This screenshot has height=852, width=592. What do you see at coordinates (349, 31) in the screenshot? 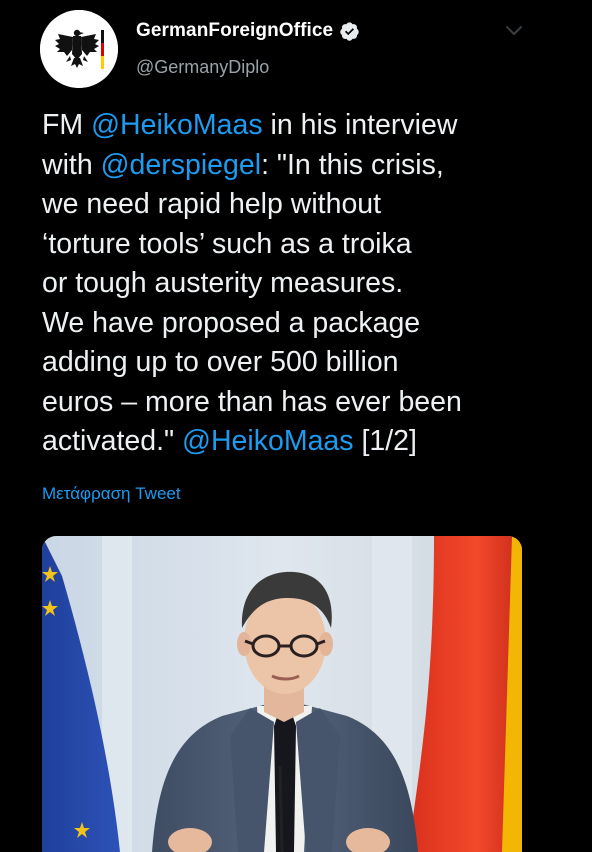
I see `verified-badge-icon` at bounding box center [349, 31].